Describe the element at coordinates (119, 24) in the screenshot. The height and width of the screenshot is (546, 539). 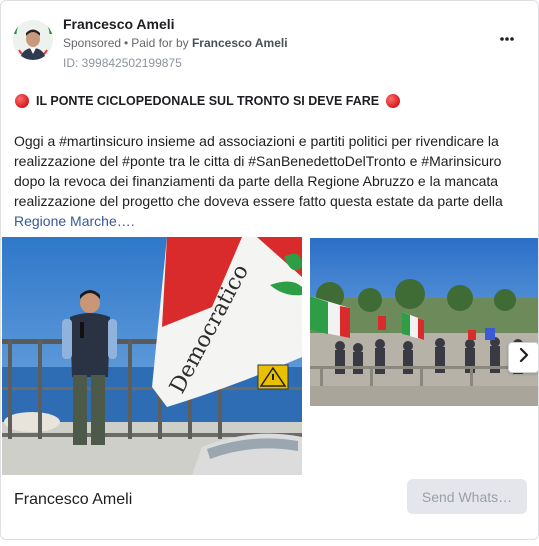
I see `advertiser-name: Francesco Ameli` at that location.